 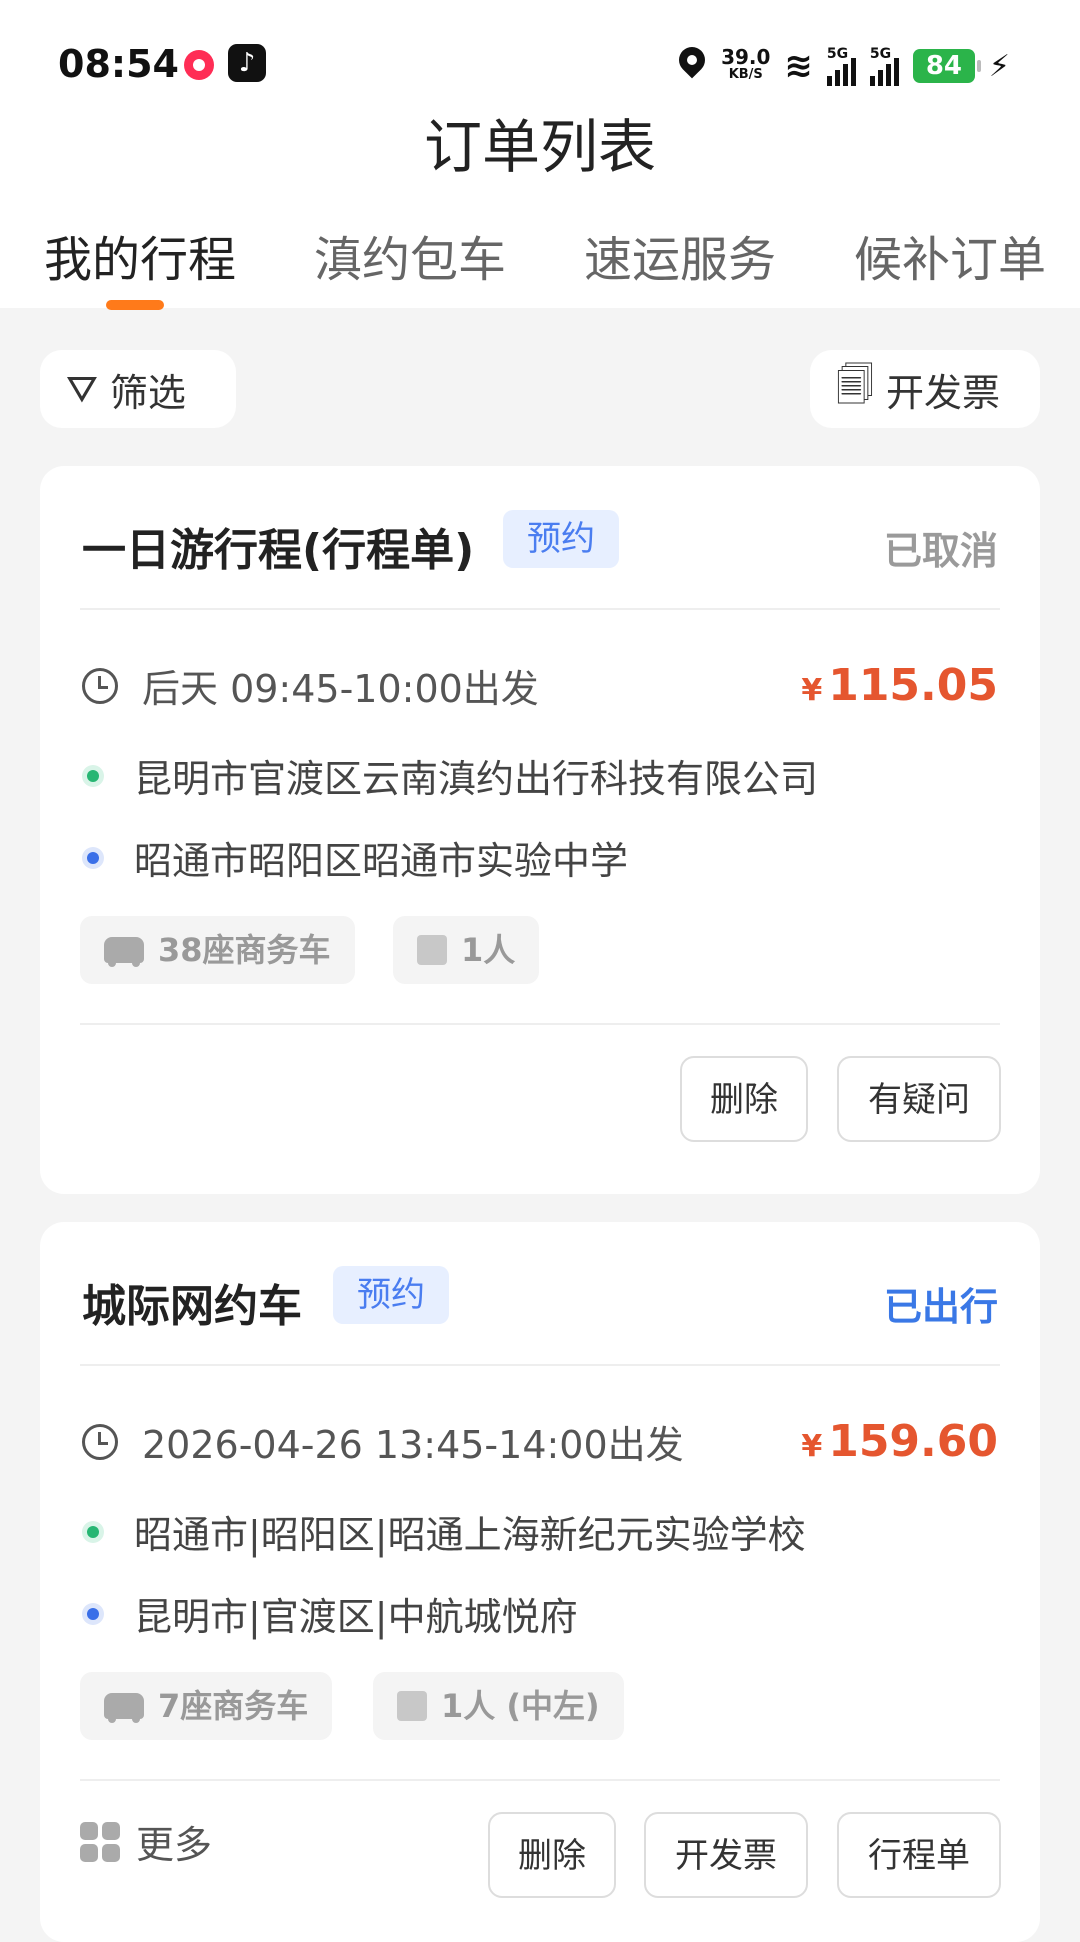 I want to click on tab-express: 速运服务, so click(x=680, y=255).